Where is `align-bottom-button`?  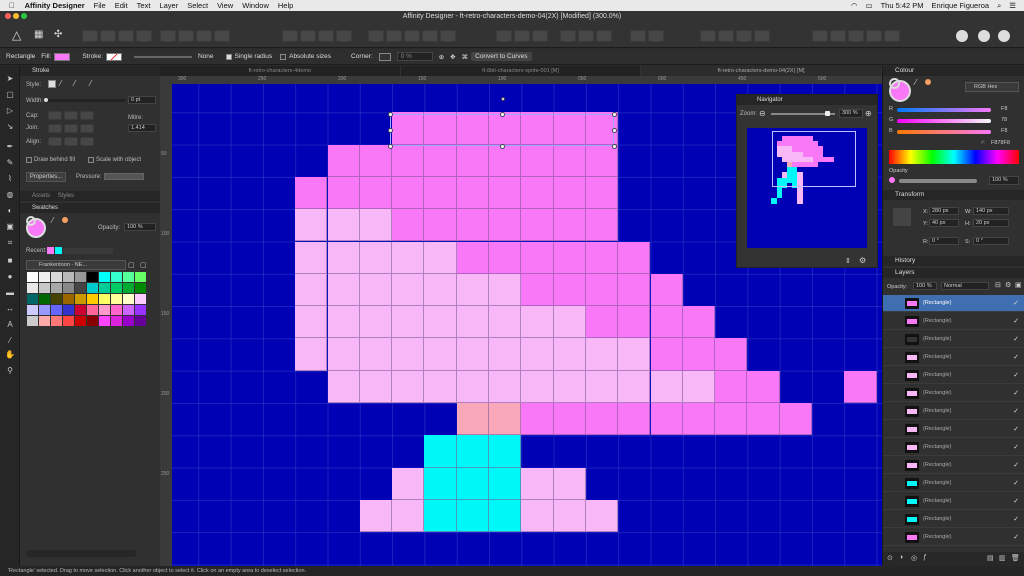 align-bottom-button is located at coordinates (604, 36).